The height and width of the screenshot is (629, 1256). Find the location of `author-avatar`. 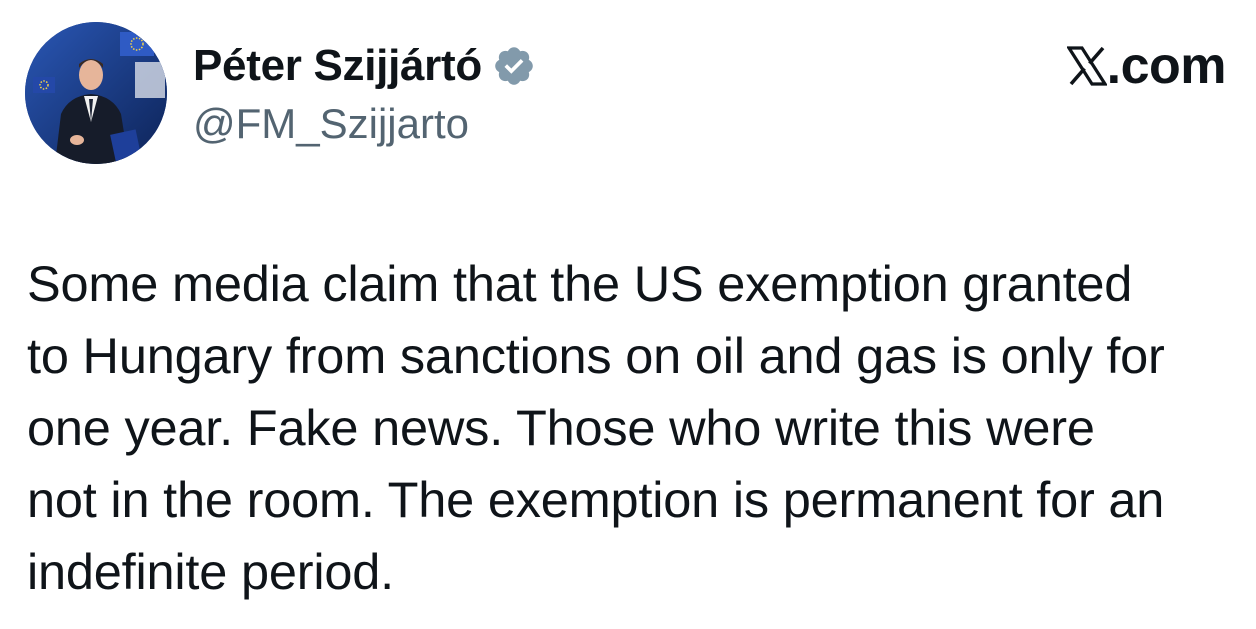

author-avatar is located at coordinates (96, 93).